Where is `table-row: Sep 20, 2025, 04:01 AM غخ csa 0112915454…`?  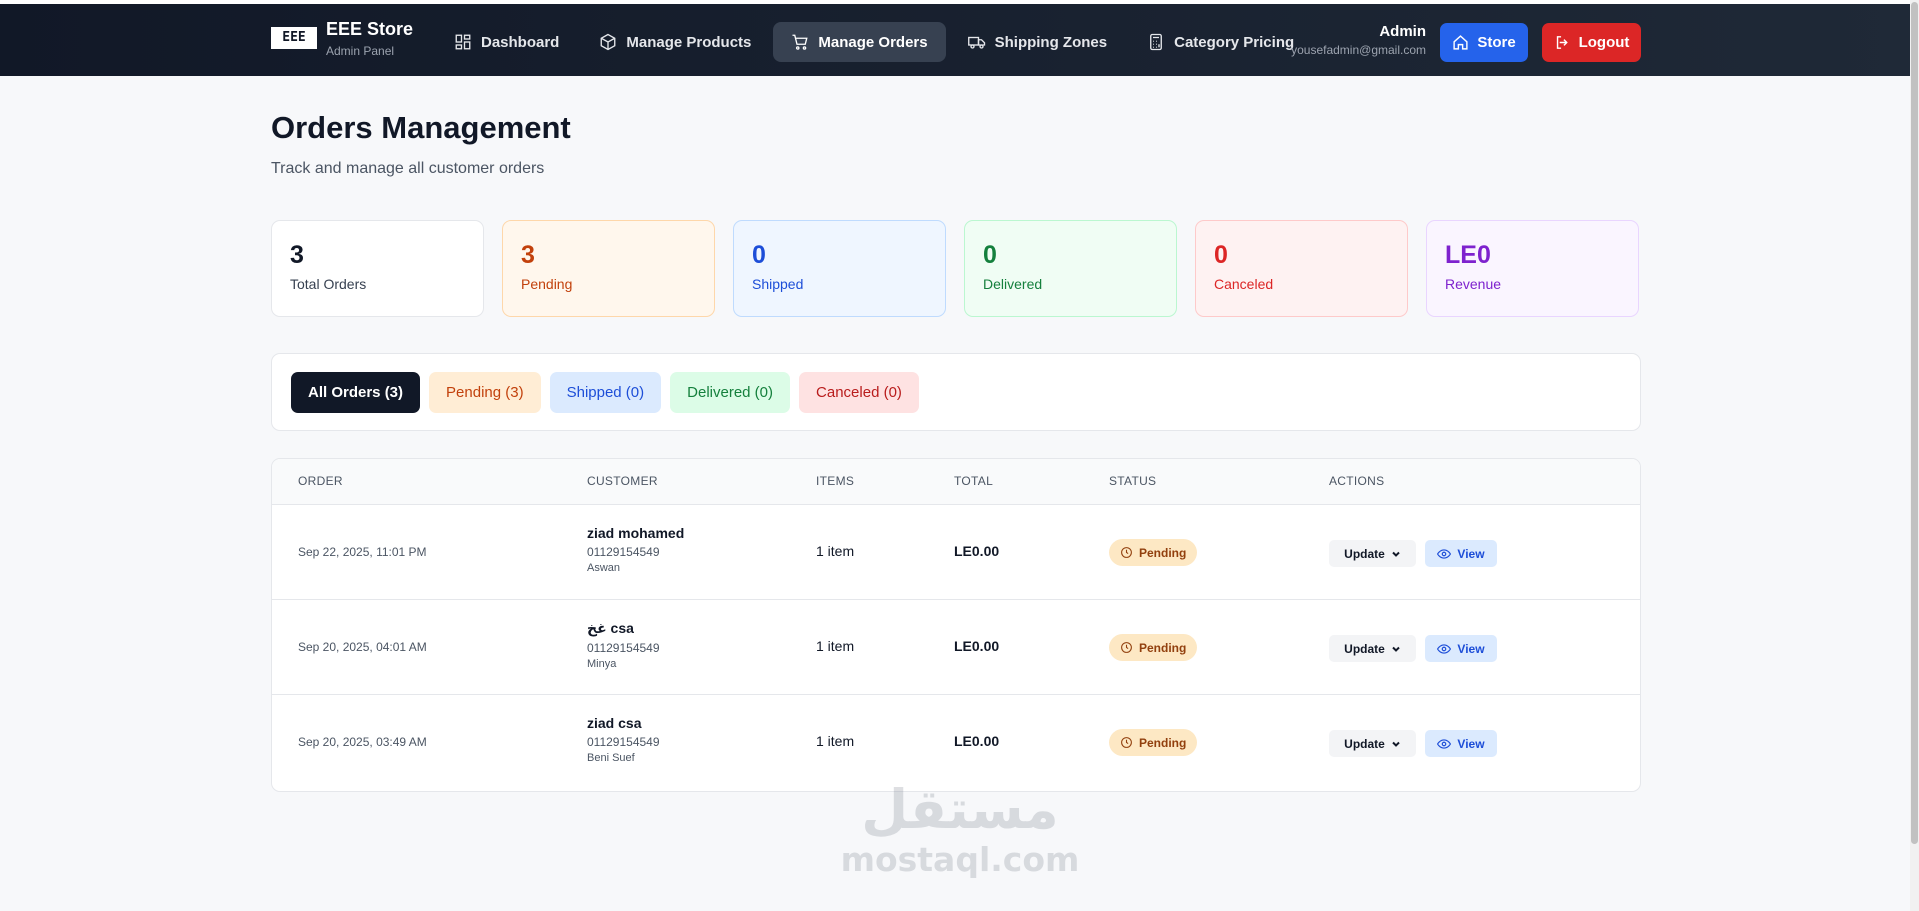 table-row: Sep 20, 2025, 04:01 AM غخ csa 0112915454… is located at coordinates (956, 647).